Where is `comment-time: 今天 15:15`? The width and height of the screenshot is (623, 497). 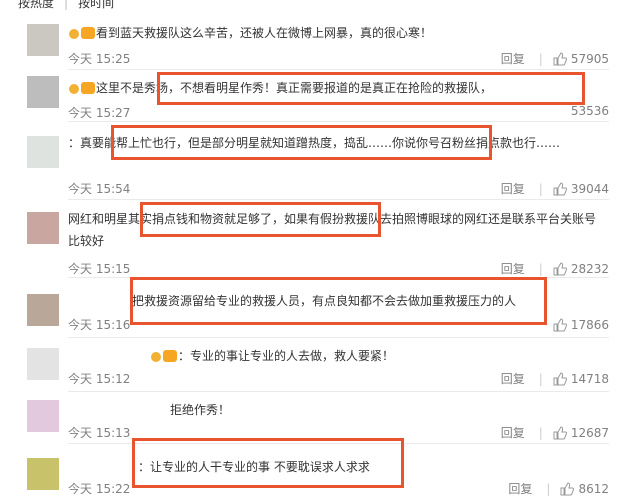 comment-time: 今天 15:15 is located at coordinates (99, 269).